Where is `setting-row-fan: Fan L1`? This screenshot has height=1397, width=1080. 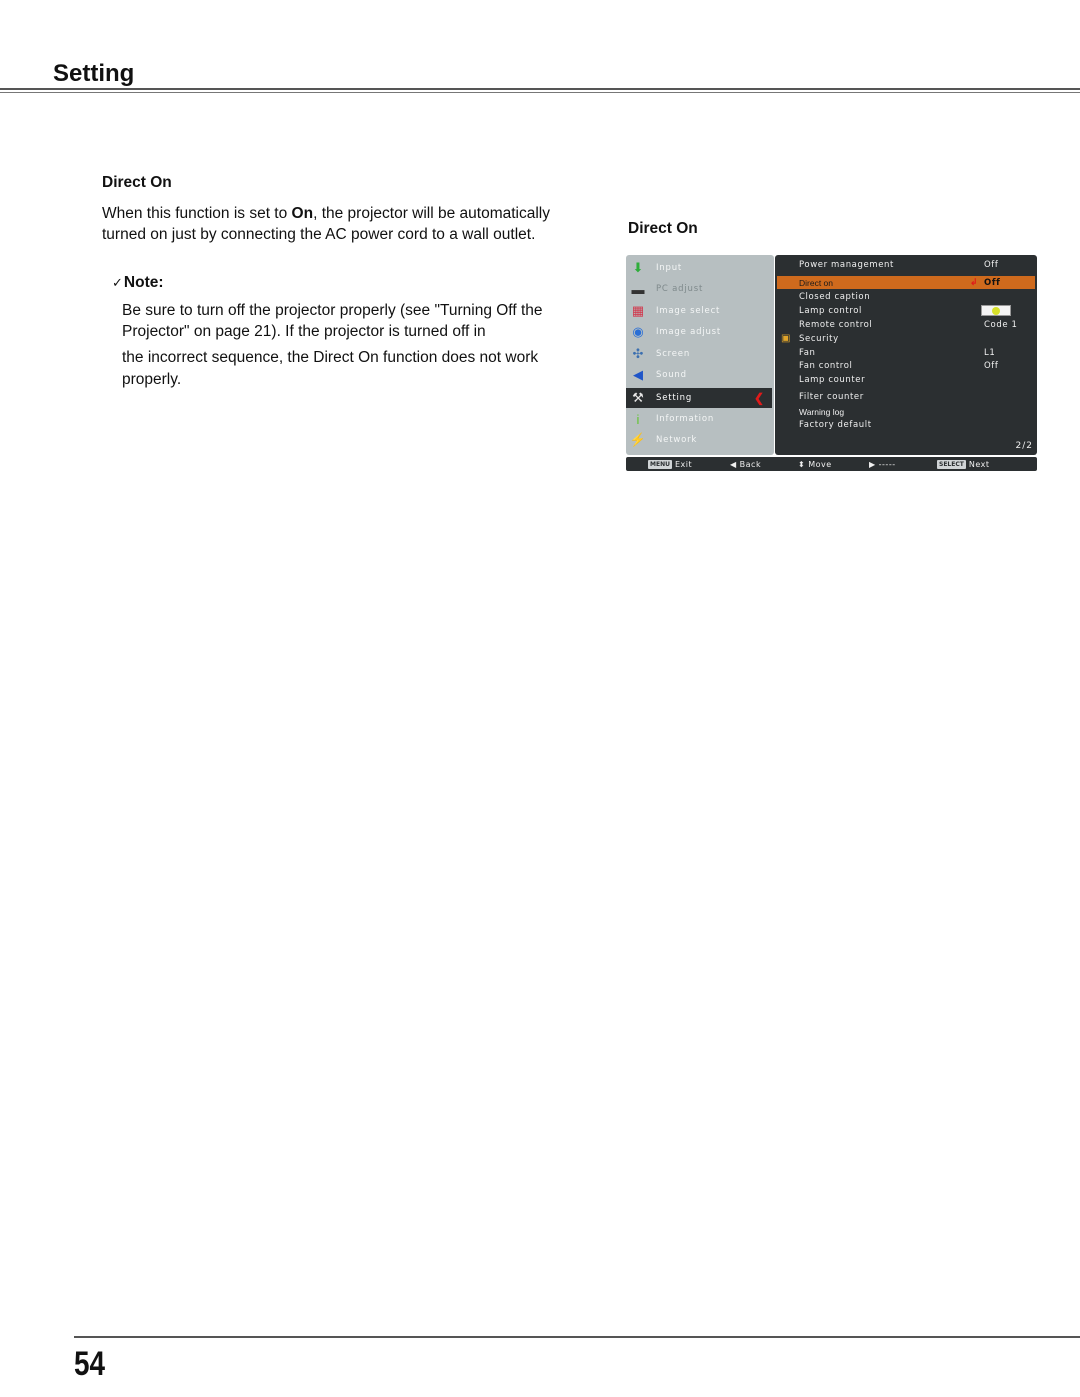
setting-row-fan: Fan L1 is located at coordinates (906, 352).